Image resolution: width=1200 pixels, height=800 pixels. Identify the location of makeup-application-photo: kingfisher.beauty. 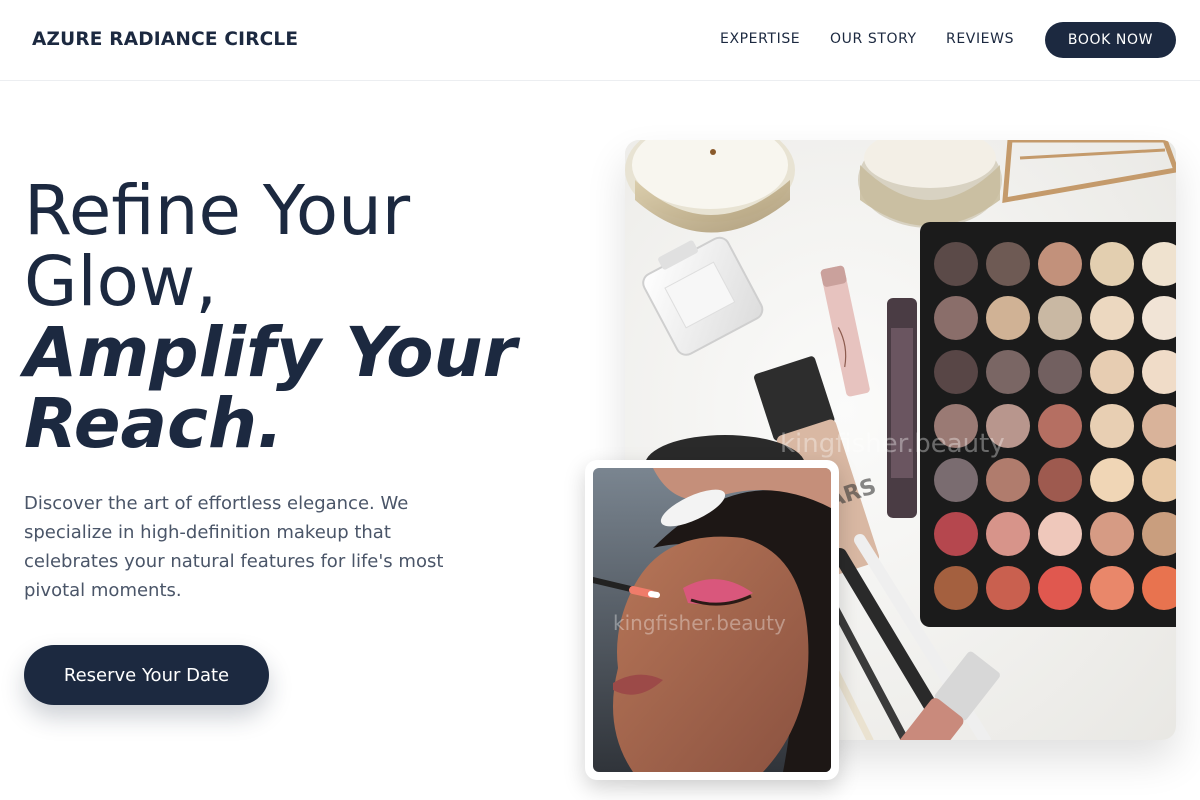
(712, 620).